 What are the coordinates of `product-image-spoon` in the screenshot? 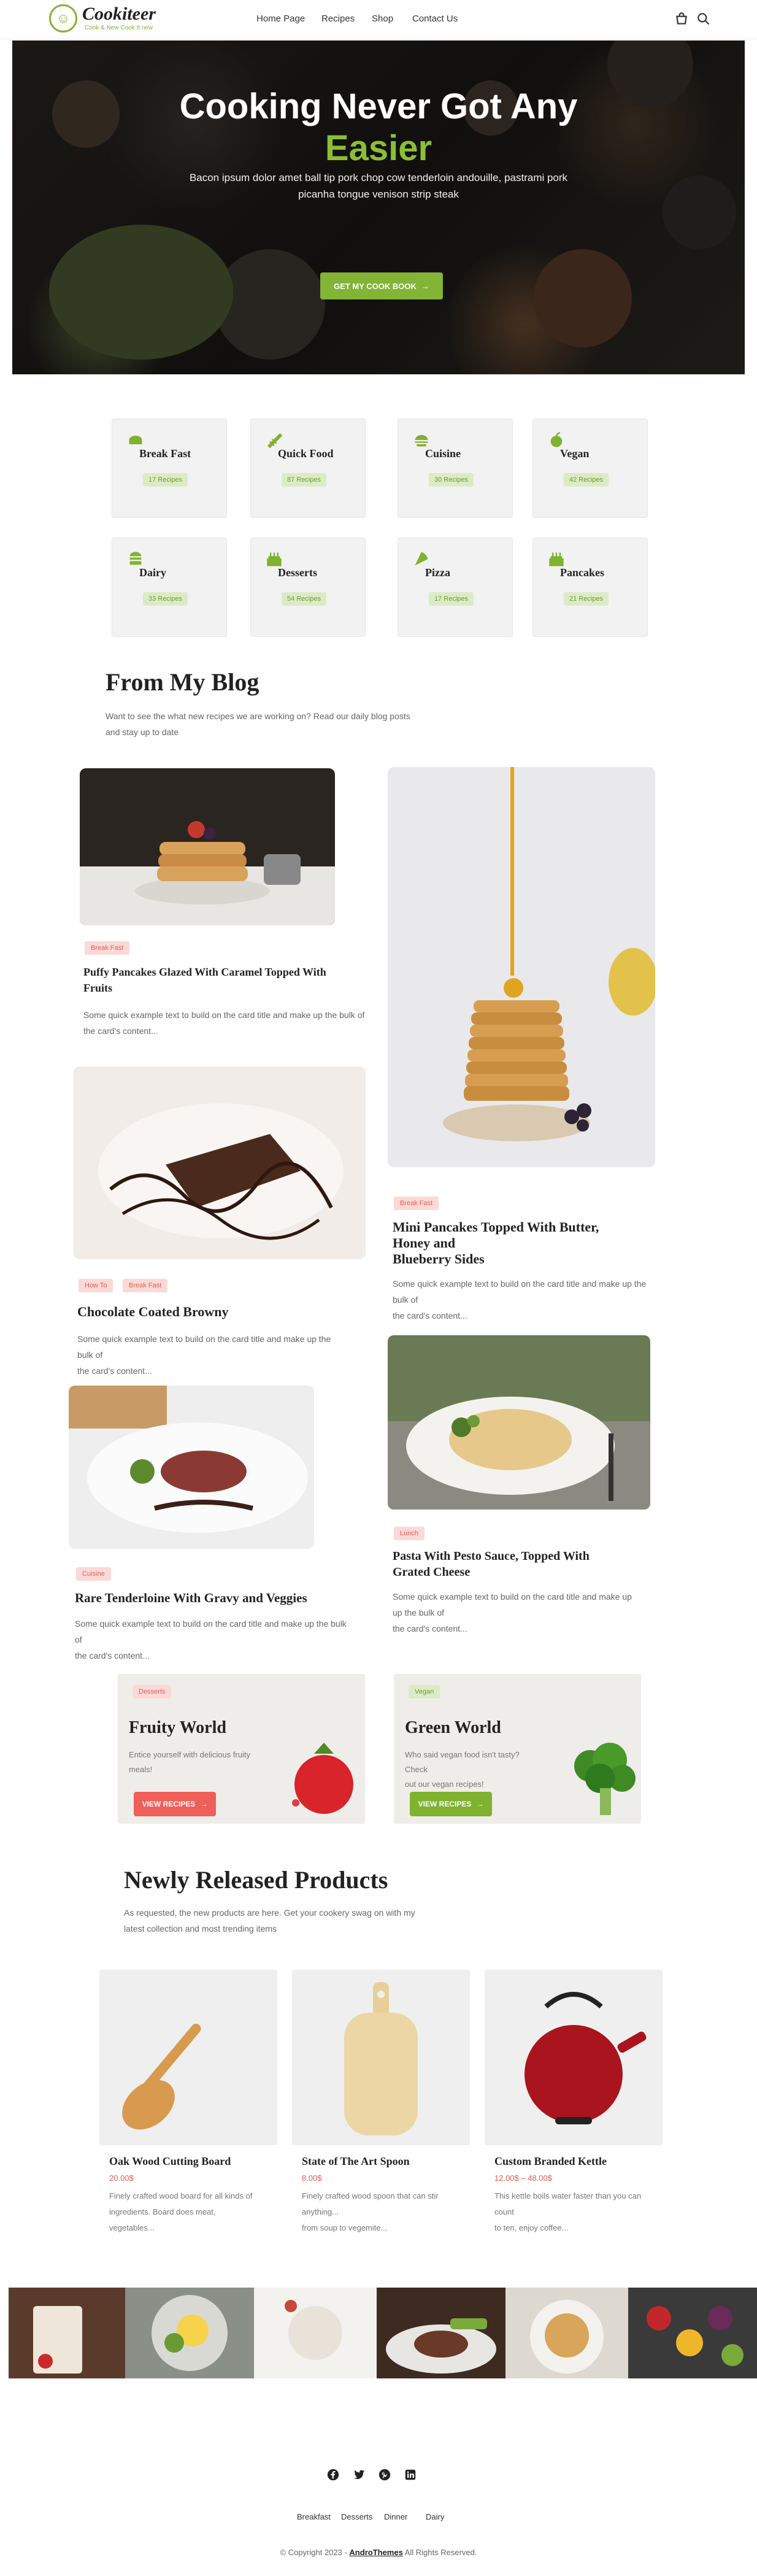 It's located at (188, 2057).